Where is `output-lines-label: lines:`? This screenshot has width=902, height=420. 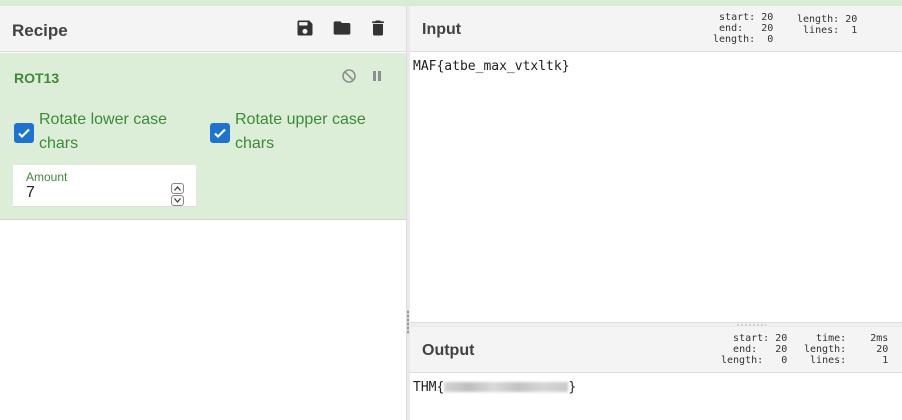 output-lines-label: lines: is located at coordinates (828, 360).